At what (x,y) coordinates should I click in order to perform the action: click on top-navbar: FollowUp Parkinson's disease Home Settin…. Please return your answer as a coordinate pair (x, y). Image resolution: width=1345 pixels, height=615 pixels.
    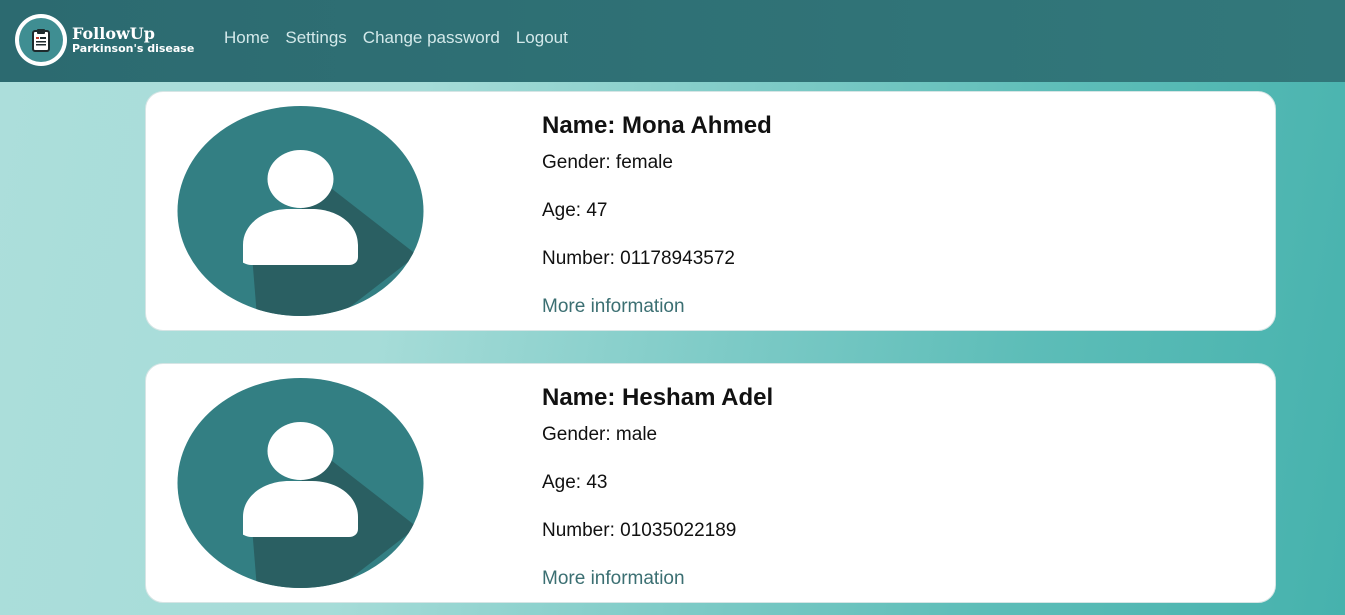
    Looking at the image, I should click on (672, 41).